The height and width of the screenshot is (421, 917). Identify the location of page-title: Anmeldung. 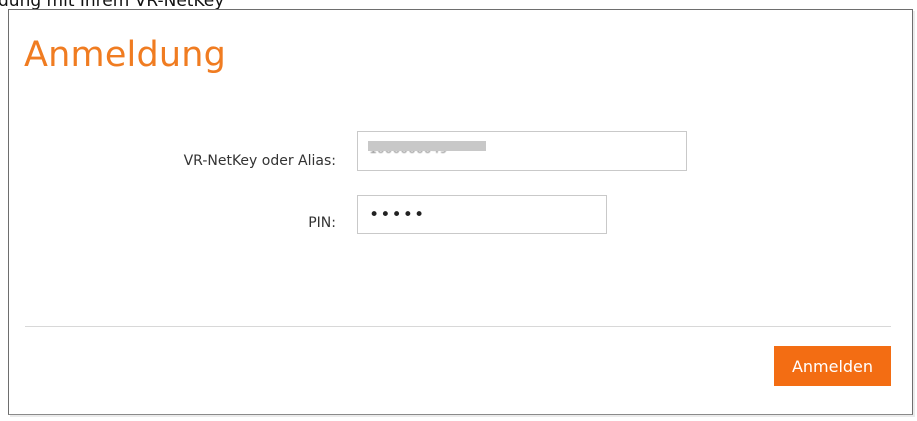
(125, 55).